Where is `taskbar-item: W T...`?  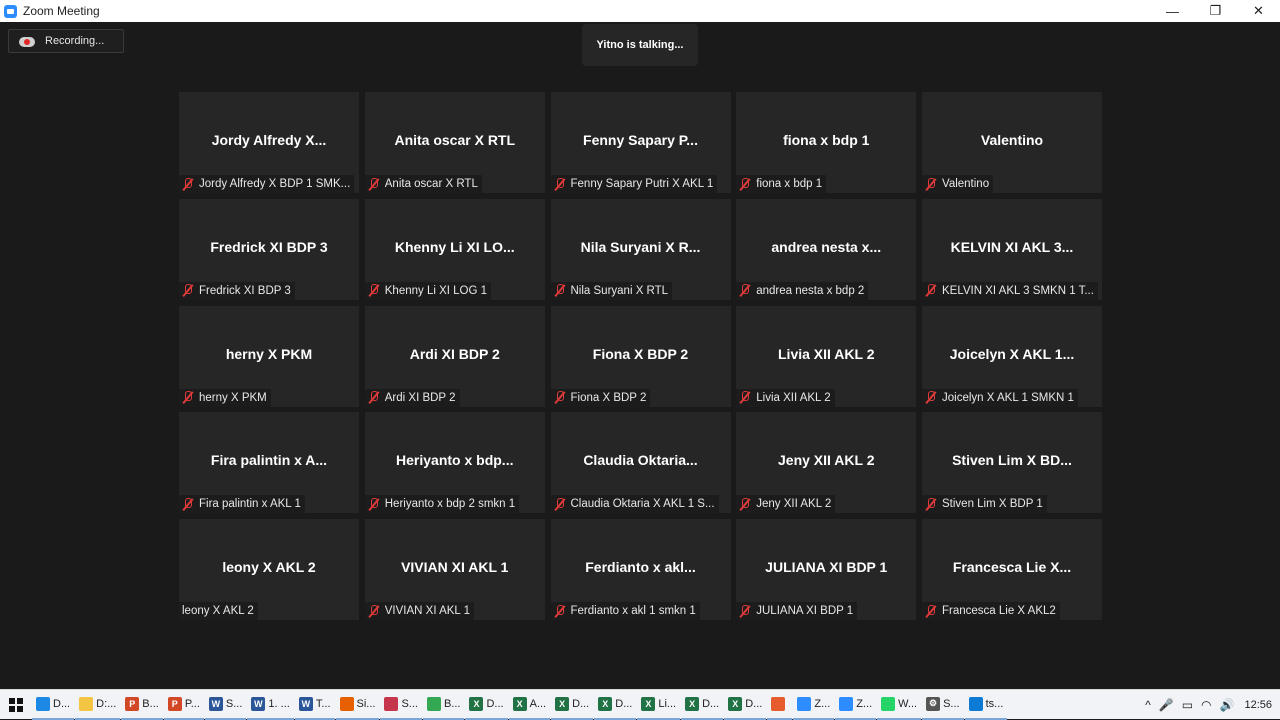 taskbar-item: W T... is located at coordinates (314, 705).